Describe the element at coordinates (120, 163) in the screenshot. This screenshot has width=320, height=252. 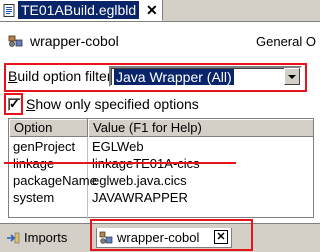
I see `highlight-underline-linkage` at that location.